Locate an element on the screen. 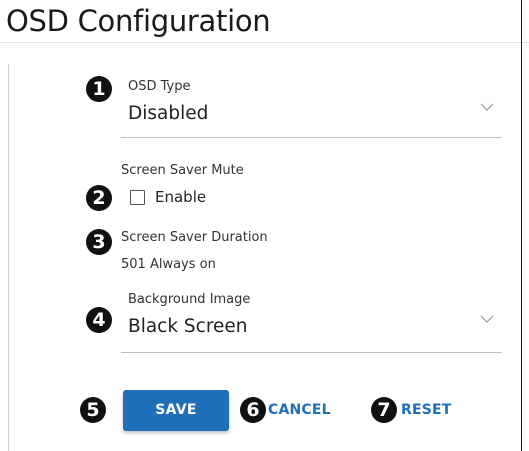 The width and height of the screenshot is (529, 451). screen-saver-duration-label: Screen Saver Duration is located at coordinates (194, 237).